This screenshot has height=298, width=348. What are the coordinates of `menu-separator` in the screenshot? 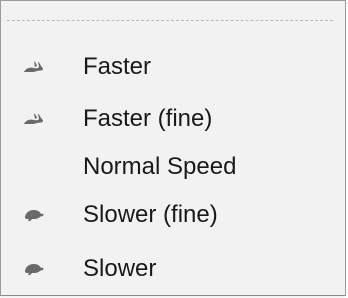 It's located at (170, 20).